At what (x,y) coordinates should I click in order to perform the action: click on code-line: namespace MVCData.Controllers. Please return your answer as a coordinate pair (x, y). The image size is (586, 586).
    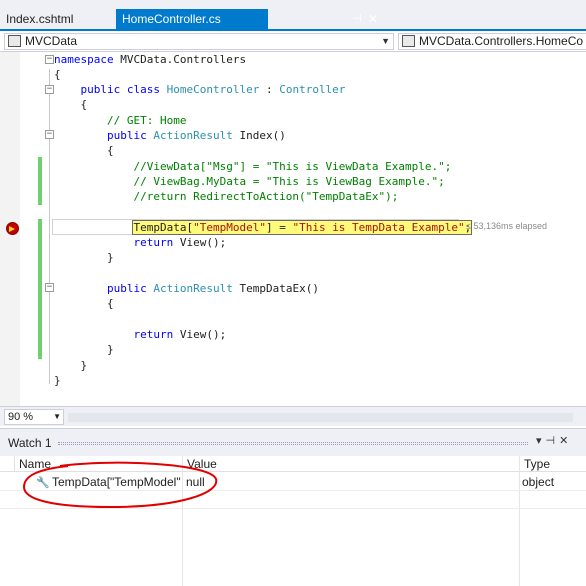
    Looking at the image, I should click on (150, 59).